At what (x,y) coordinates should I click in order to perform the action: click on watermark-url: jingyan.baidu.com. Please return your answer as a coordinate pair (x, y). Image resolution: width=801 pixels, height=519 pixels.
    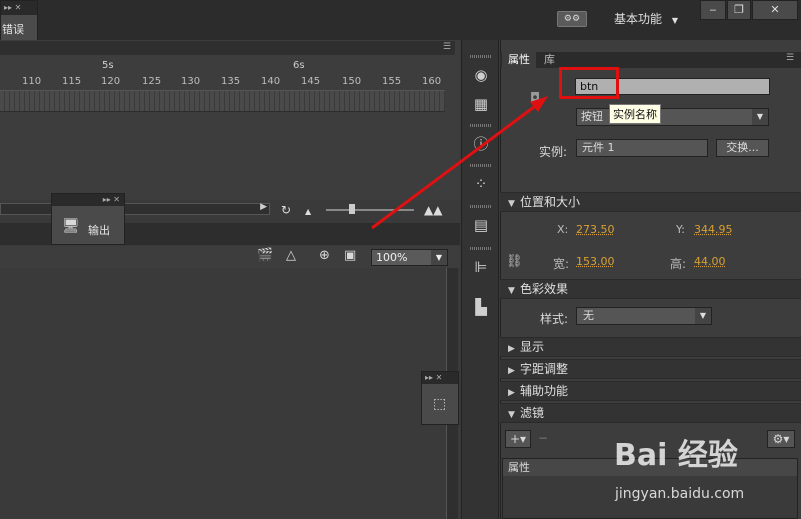
    Looking at the image, I should click on (680, 494).